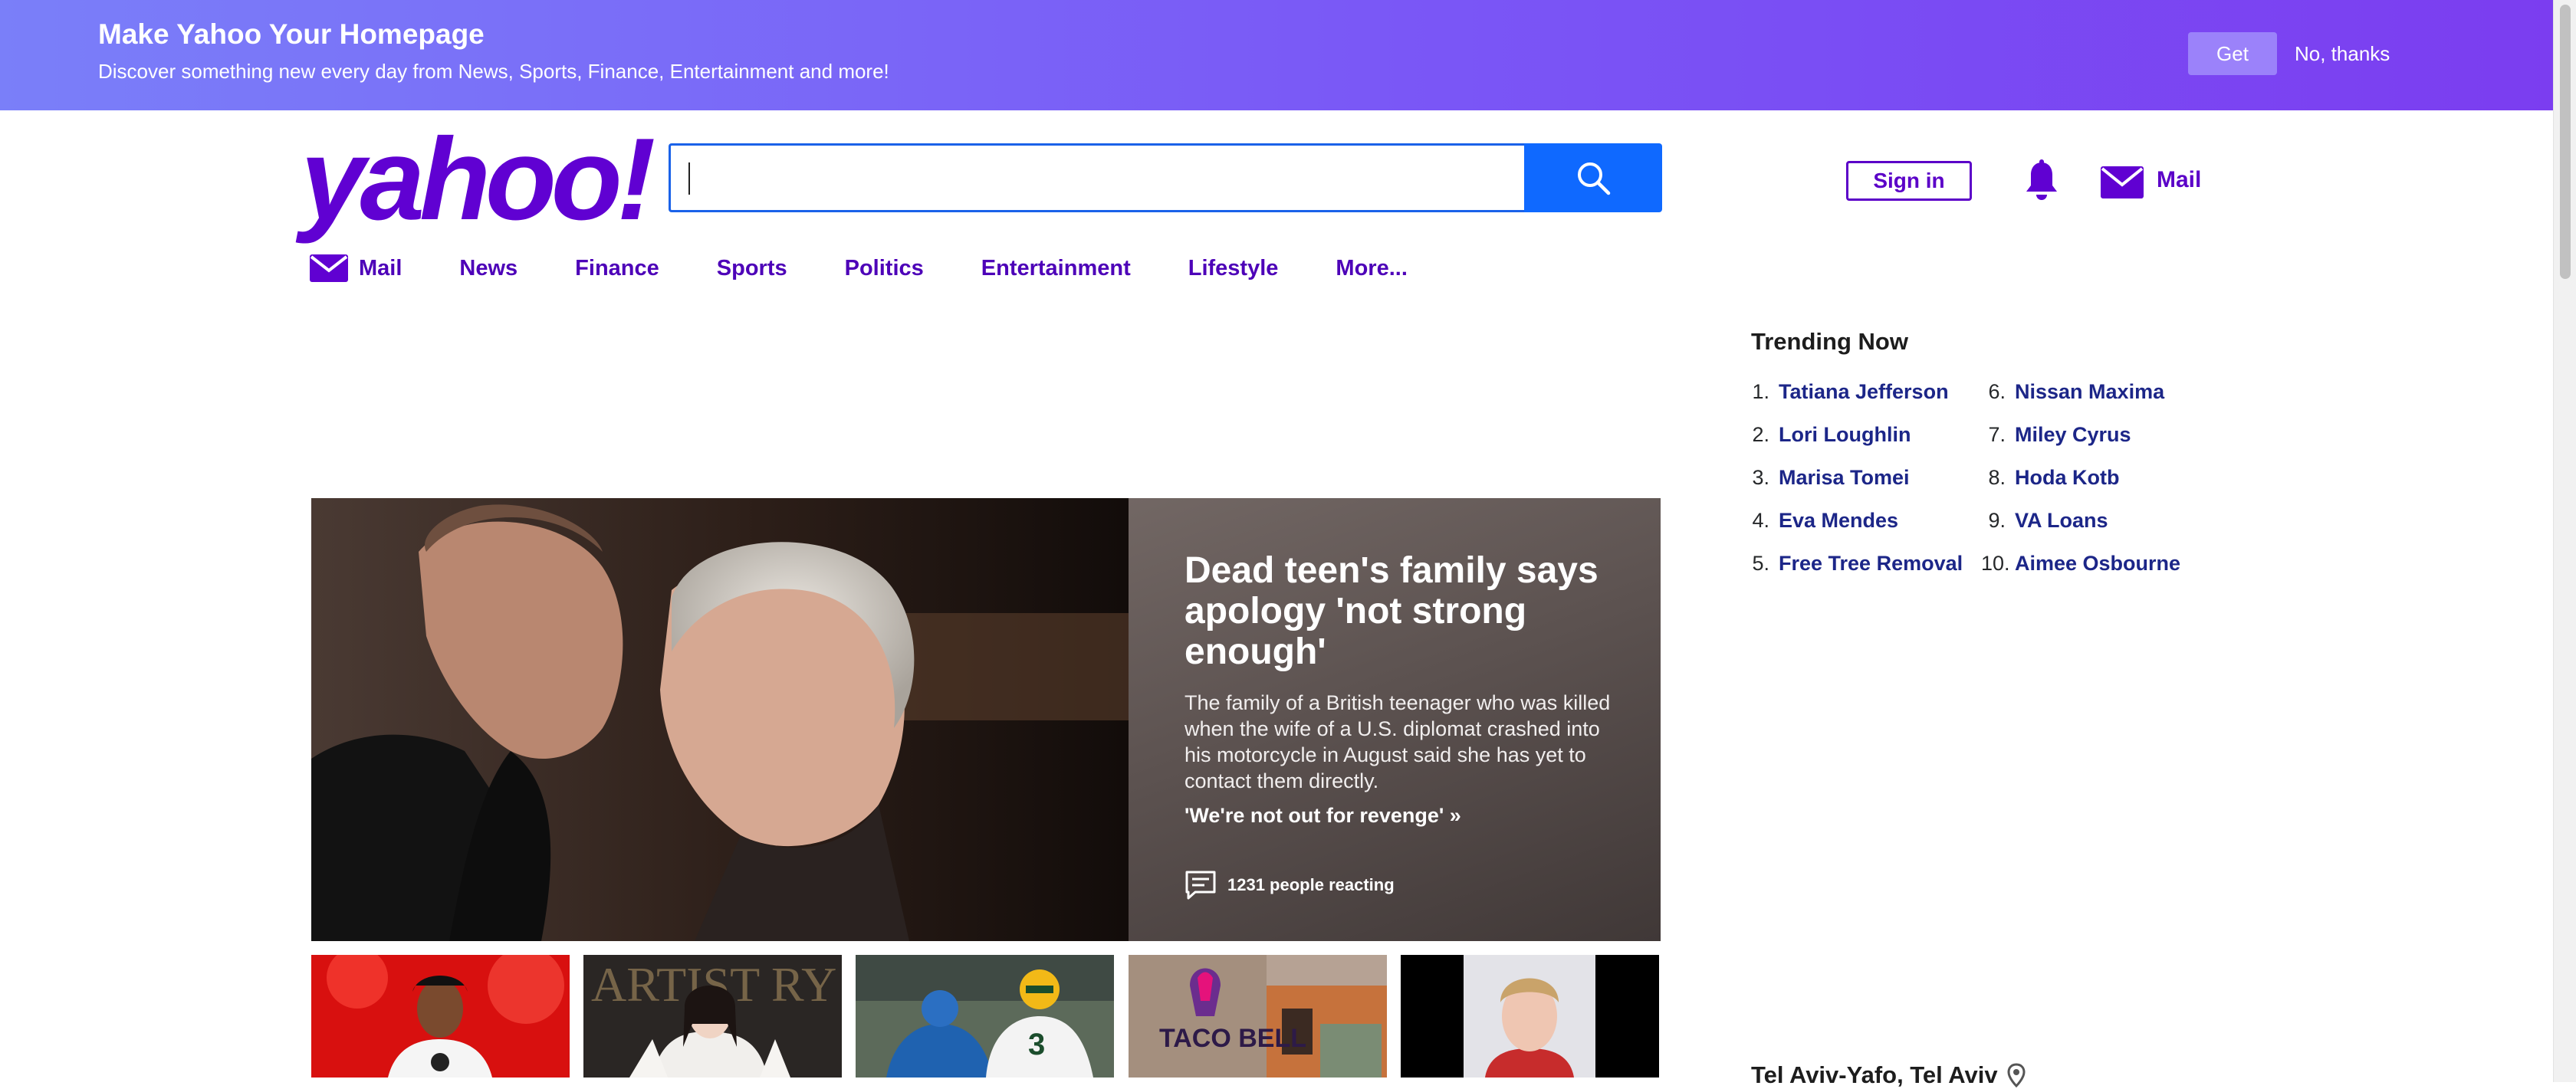 The width and height of the screenshot is (2576, 1089). Describe the element at coordinates (1200, 886) in the screenshot. I see `comment-icon` at that location.